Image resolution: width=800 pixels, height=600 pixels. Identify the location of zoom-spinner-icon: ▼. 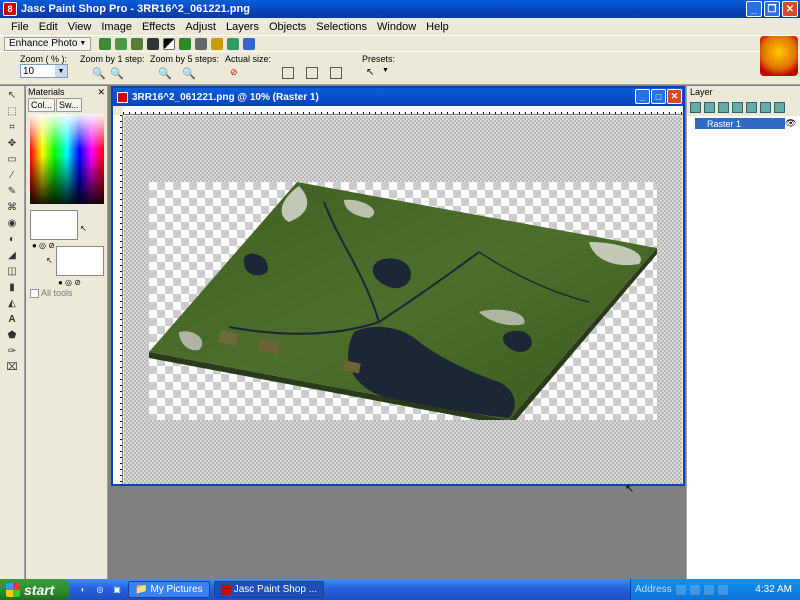
(61, 71).